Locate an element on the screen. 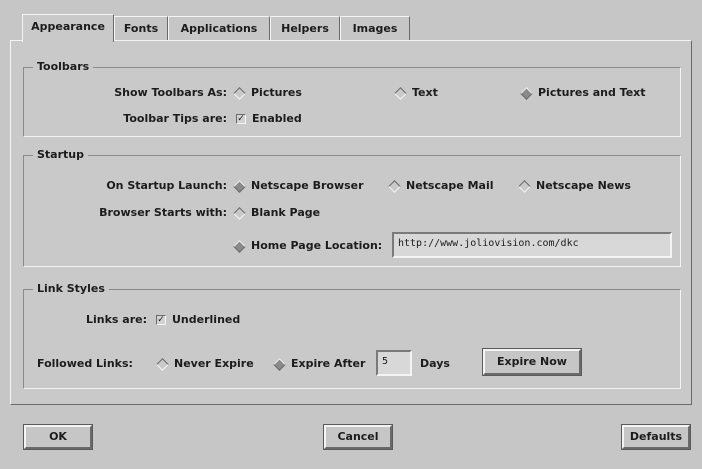  tab-fonts: Fonts is located at coordinates (141, 28).